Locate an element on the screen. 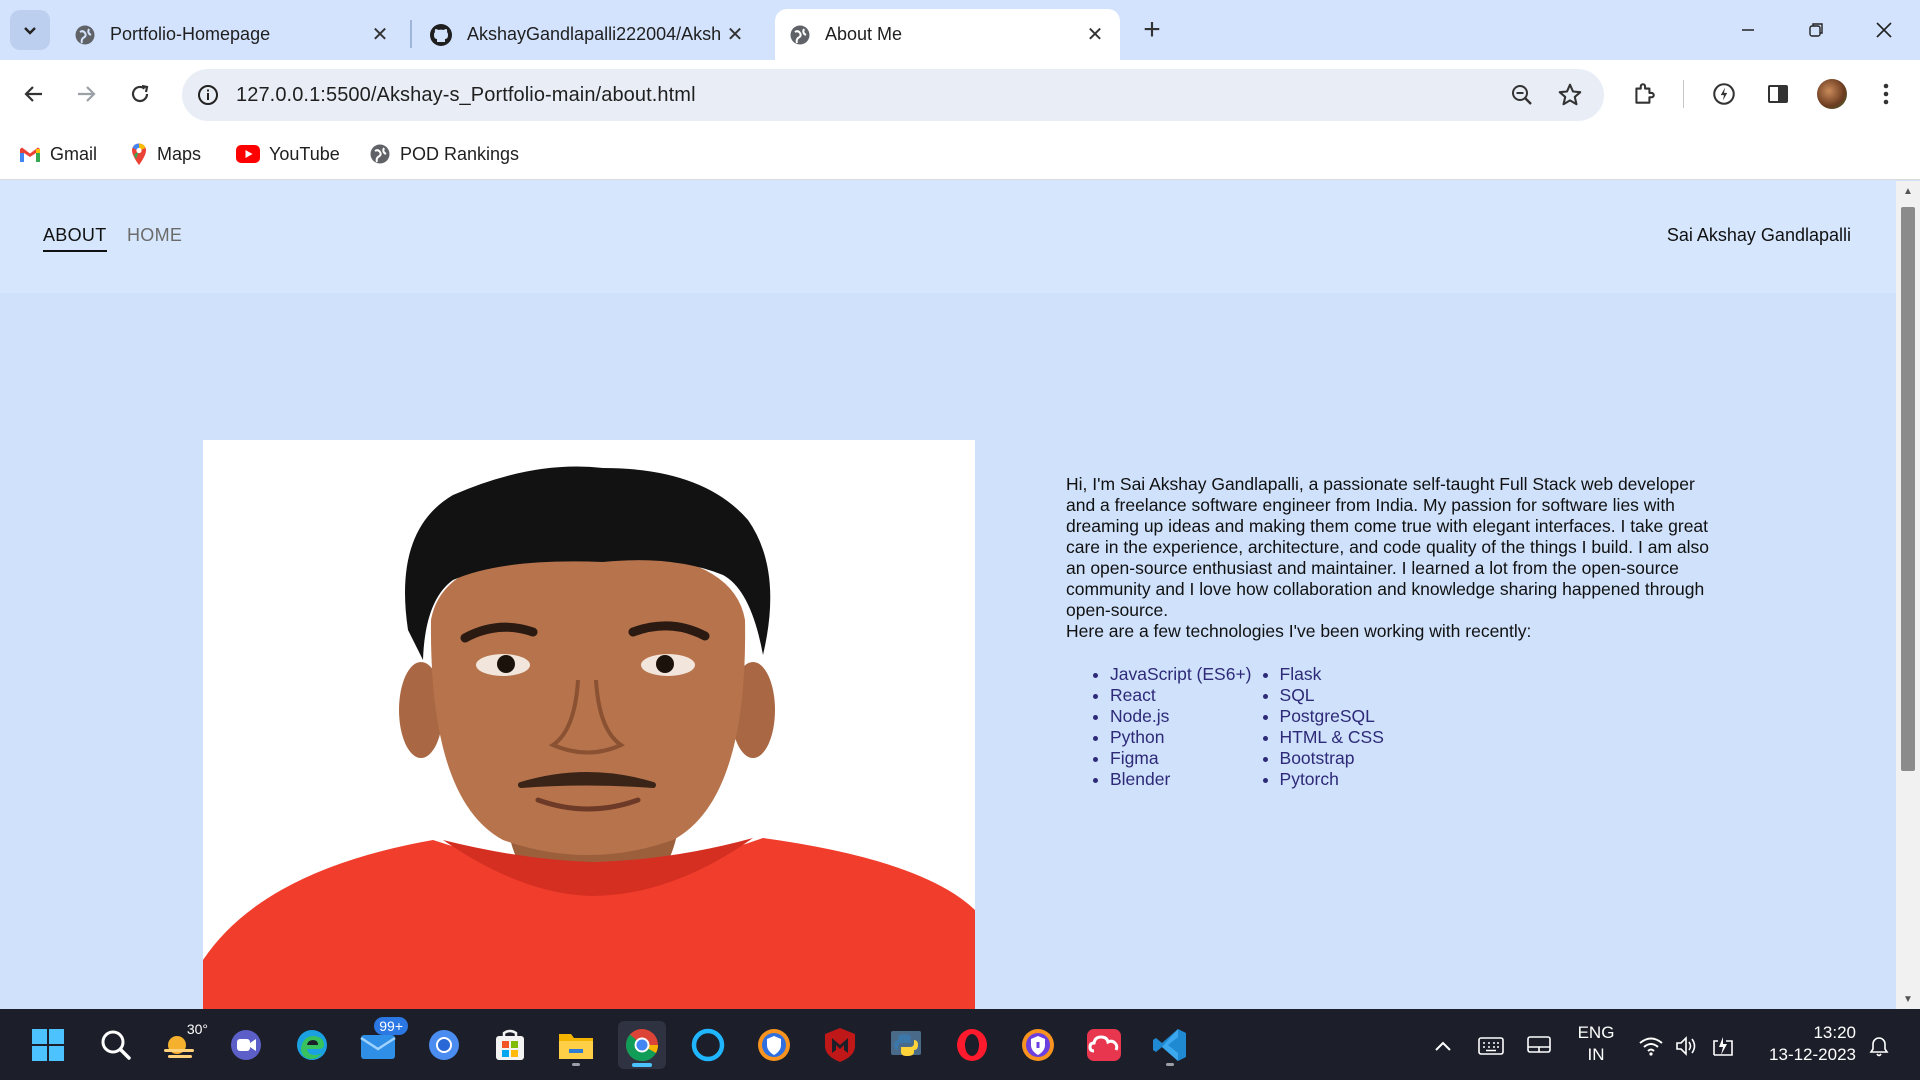  search-button is located at coordinates (116, 1045).